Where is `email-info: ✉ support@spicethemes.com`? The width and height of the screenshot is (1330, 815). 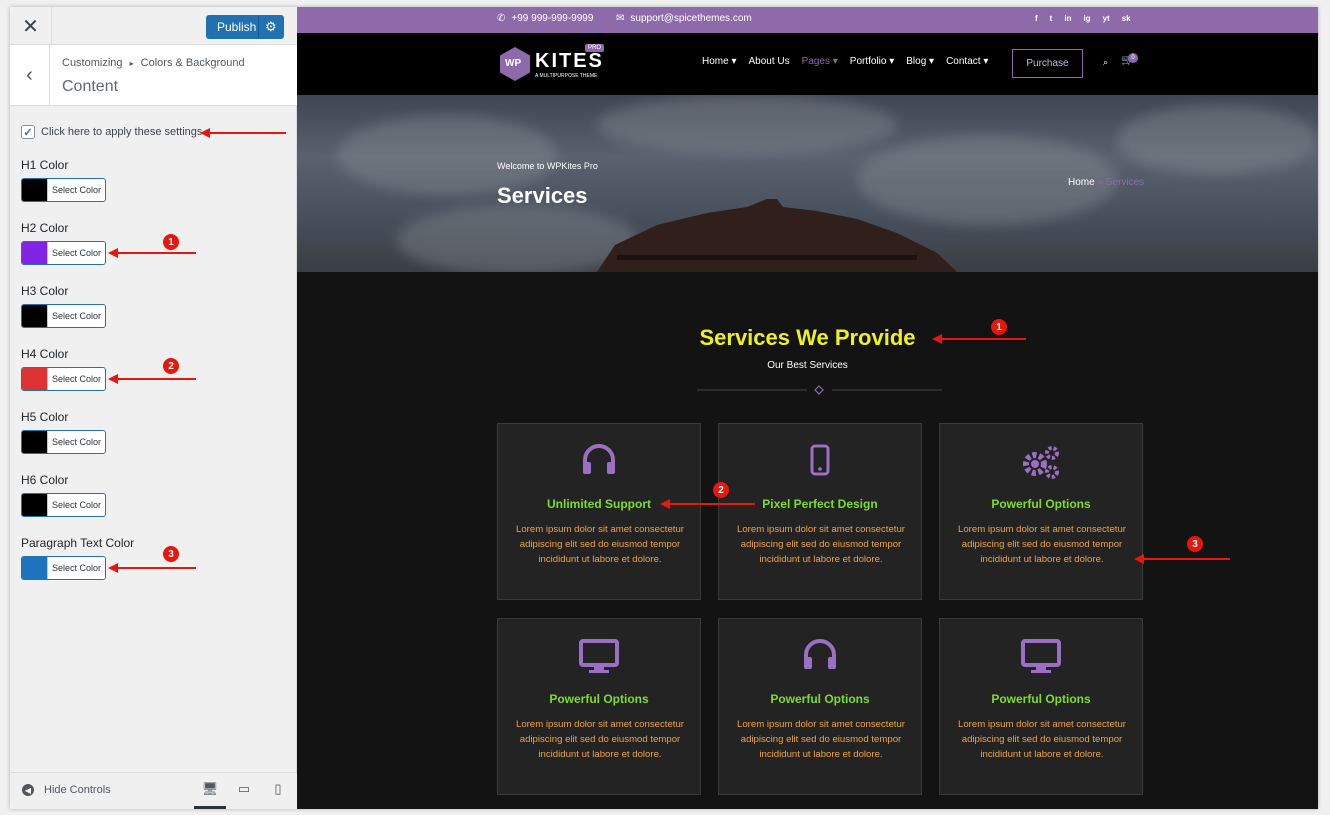 email-info: ✉ support@spicethemes.com is located at coordinates (684, 18).